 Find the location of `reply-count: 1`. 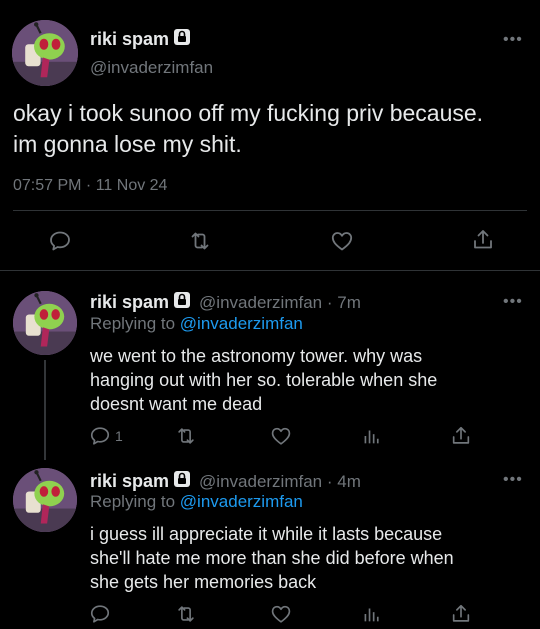

reply-count: 1 is located at coordinates (119, 436).